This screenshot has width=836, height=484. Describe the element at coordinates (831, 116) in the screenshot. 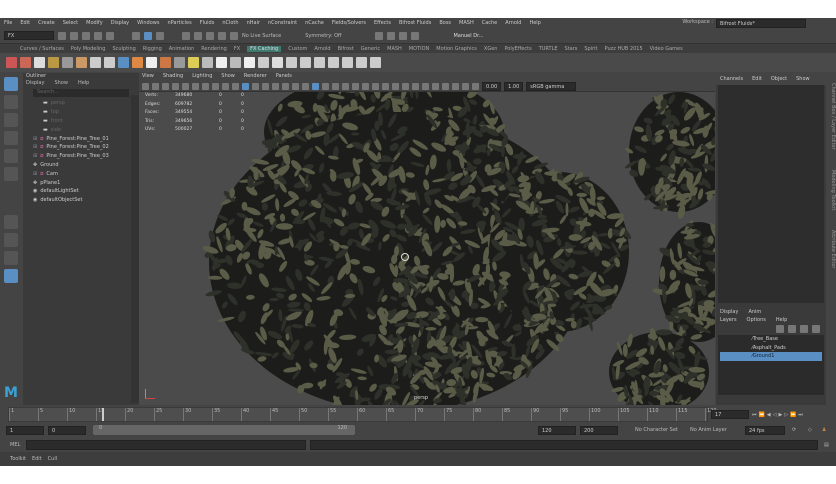

I see `side-tab: Channel Box / Layer Editor` at that location.